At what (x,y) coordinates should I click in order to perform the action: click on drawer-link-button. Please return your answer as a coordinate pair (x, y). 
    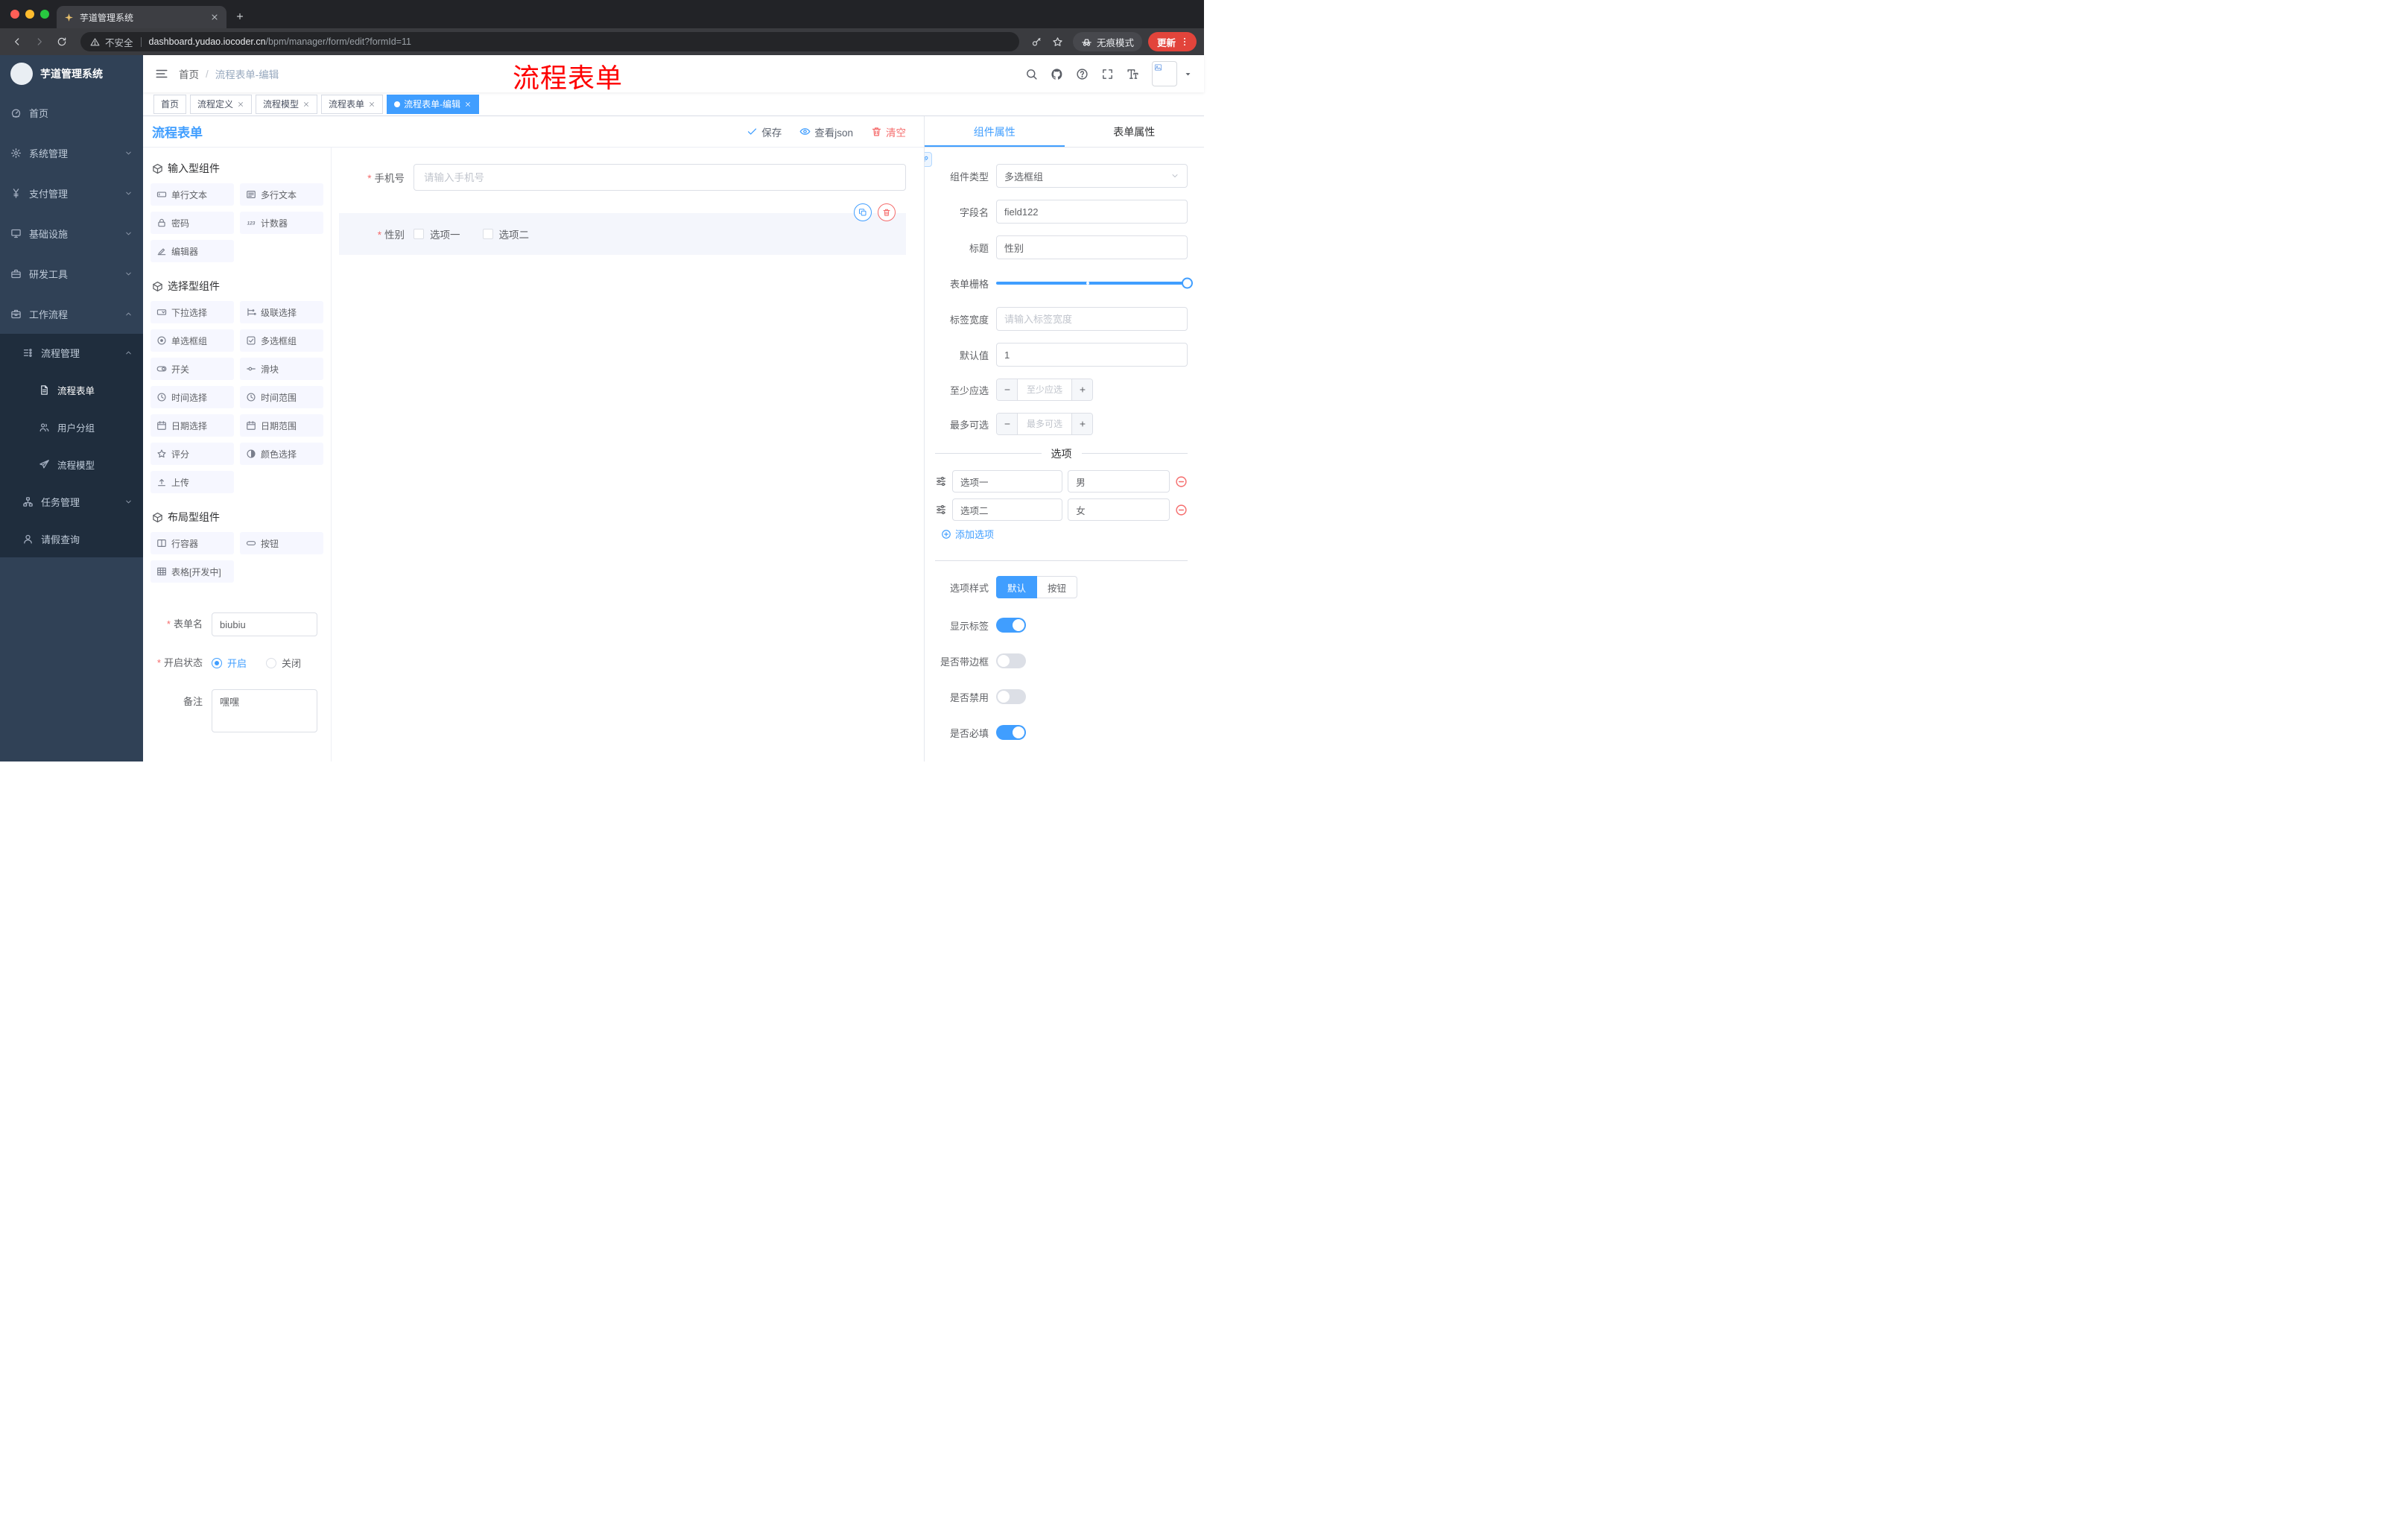
    Looking at the image, I should click on (928, 160).